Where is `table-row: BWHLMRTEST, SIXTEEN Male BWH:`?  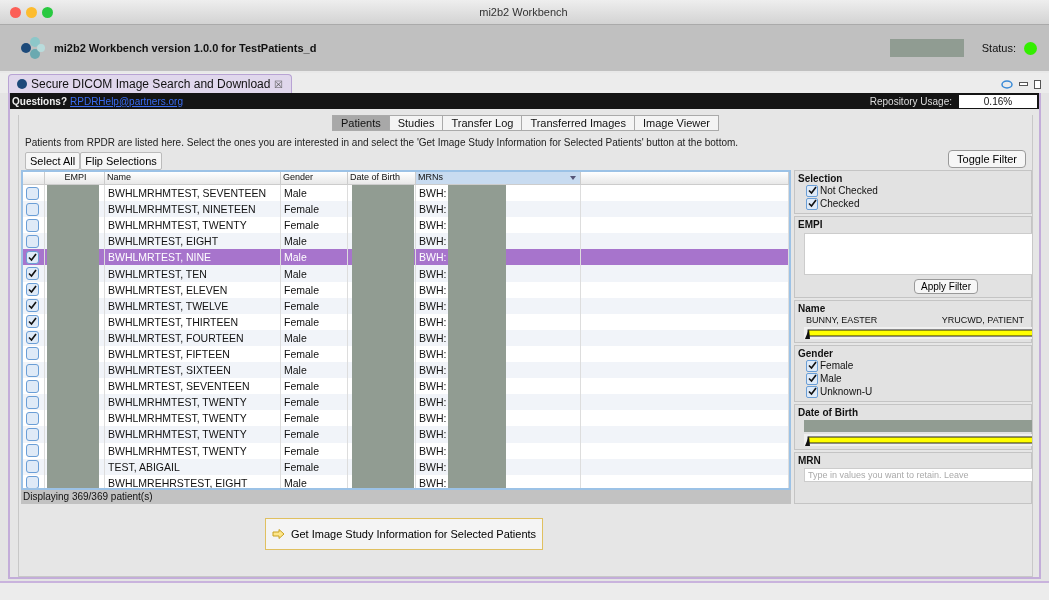
table-row: BWHLMRTEST, SIXTEEN Male BWH: is located at coordinates (406, 370).